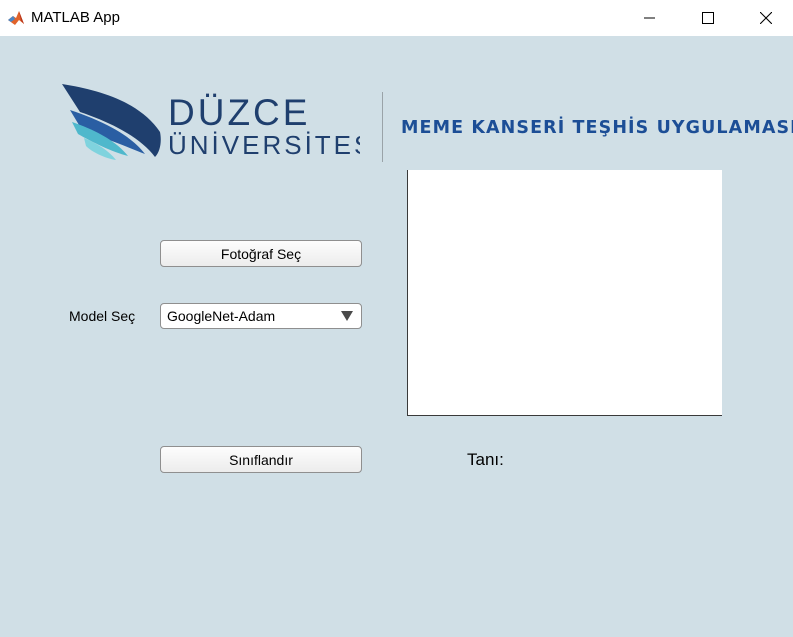  Describe the element at coordinates (597, 128) in the screenshot. I see `app-title: MEME KANSERİ TEŞHİS UYGULAMASI` at that location.